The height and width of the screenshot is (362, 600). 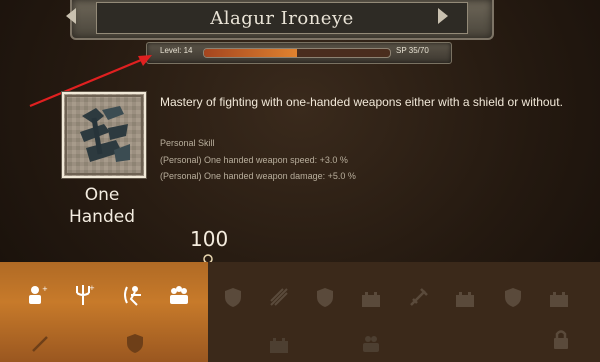 I want to click on personal-skill-label: Personal Skill, so click(x=187, y=143).